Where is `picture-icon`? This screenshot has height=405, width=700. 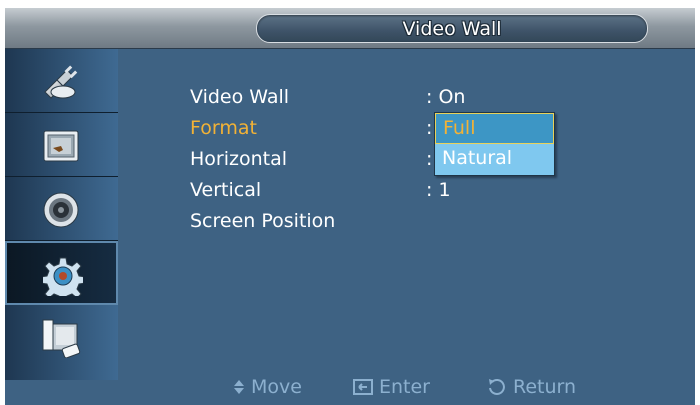 picture-icon is located at coordinates (61, 146).